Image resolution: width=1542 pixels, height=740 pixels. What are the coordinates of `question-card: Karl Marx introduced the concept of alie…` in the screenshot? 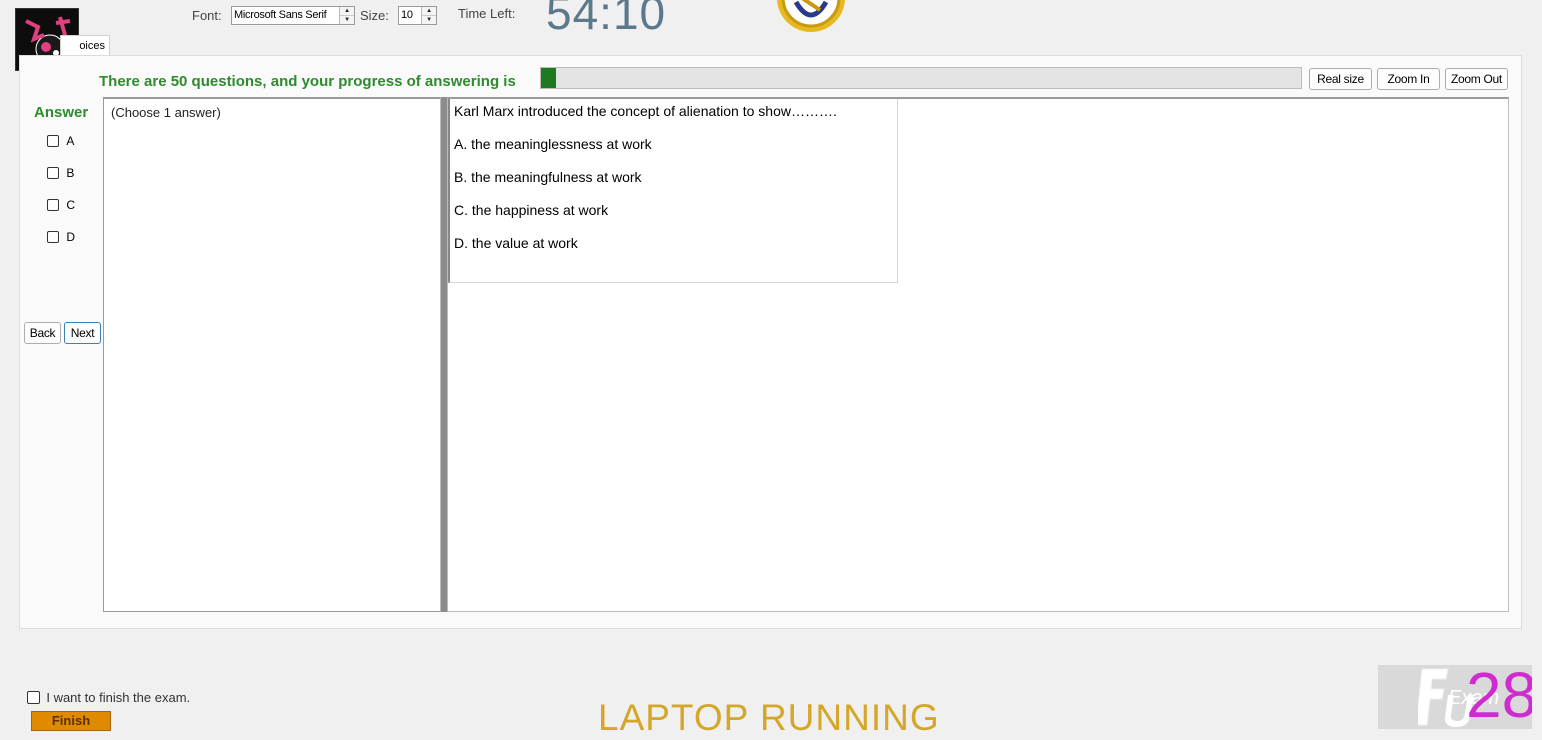 It's located at (673, 191).